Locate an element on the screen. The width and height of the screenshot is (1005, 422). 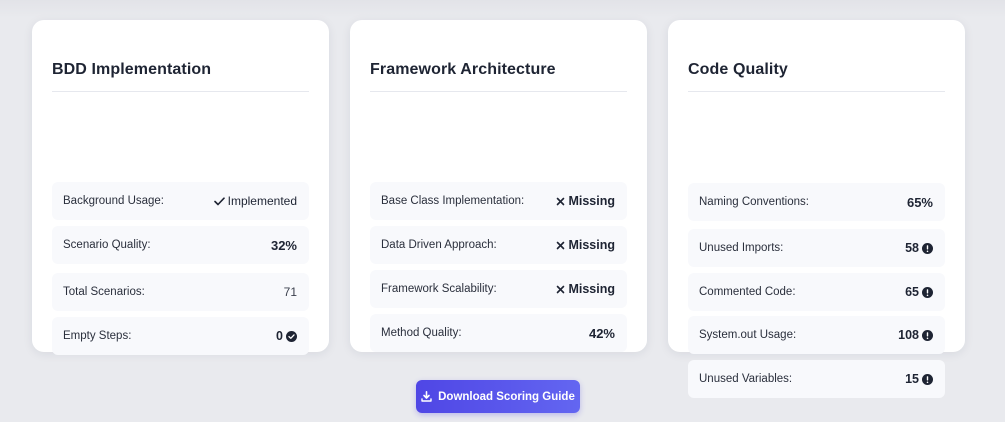
download-button-label: Download Scoring Guide is located at coordinates (506, 396).